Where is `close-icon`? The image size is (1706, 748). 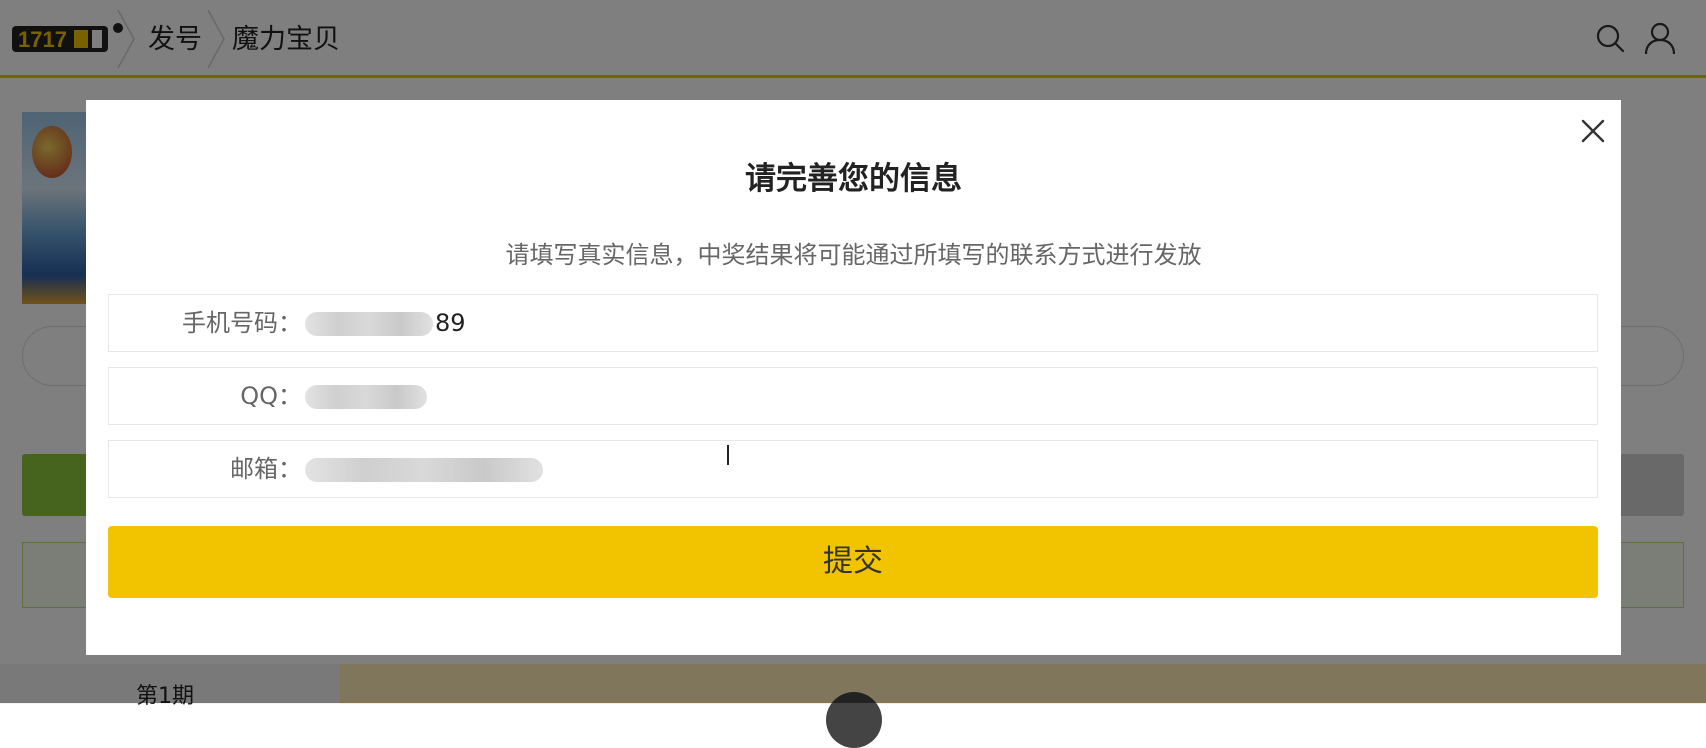
close-icon is located at coordinates (1593, 131).